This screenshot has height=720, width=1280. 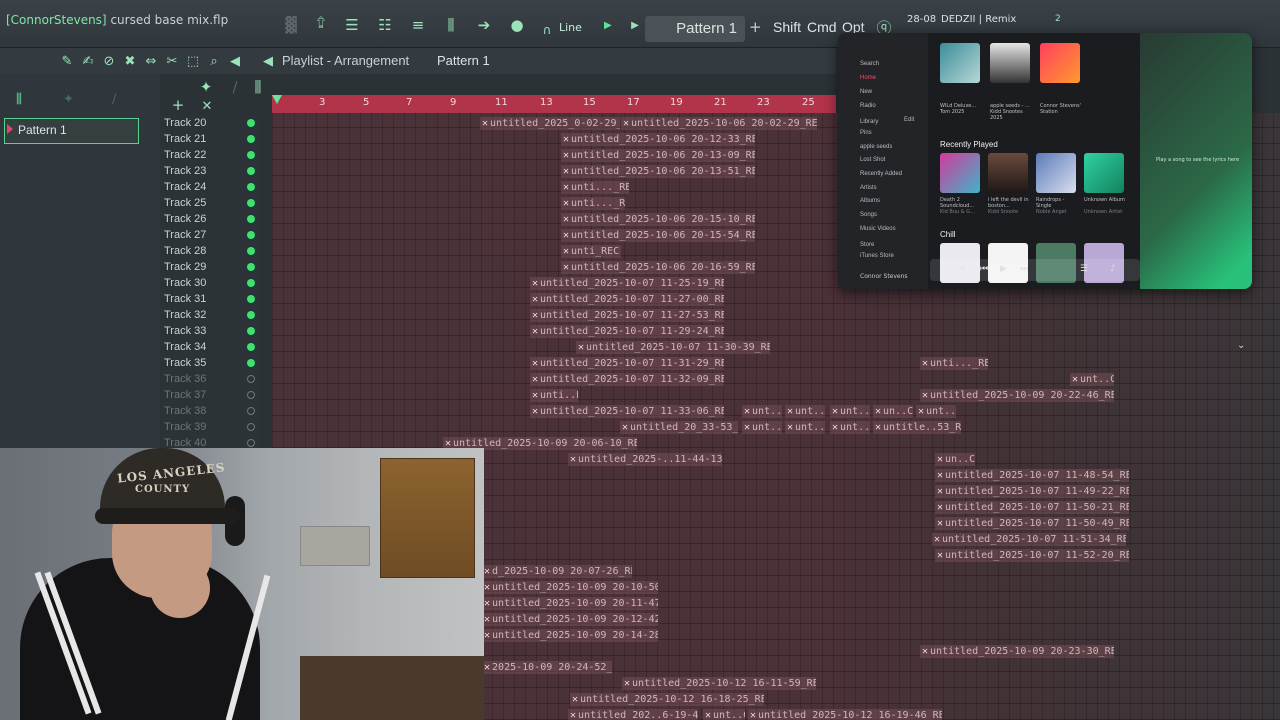 What do you see at coordinates (517, 25) in the screenshot?
I see `mic-icon: ●` at bounding box center [517, 25].